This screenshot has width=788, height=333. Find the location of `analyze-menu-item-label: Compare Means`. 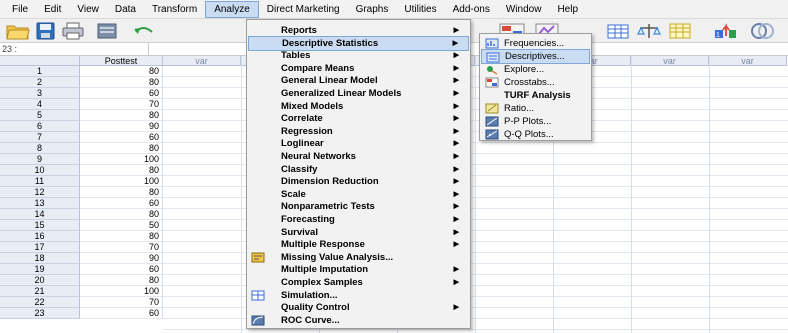

analyze-menu-item-label: Compare Means is located at coordinates (318, 68).